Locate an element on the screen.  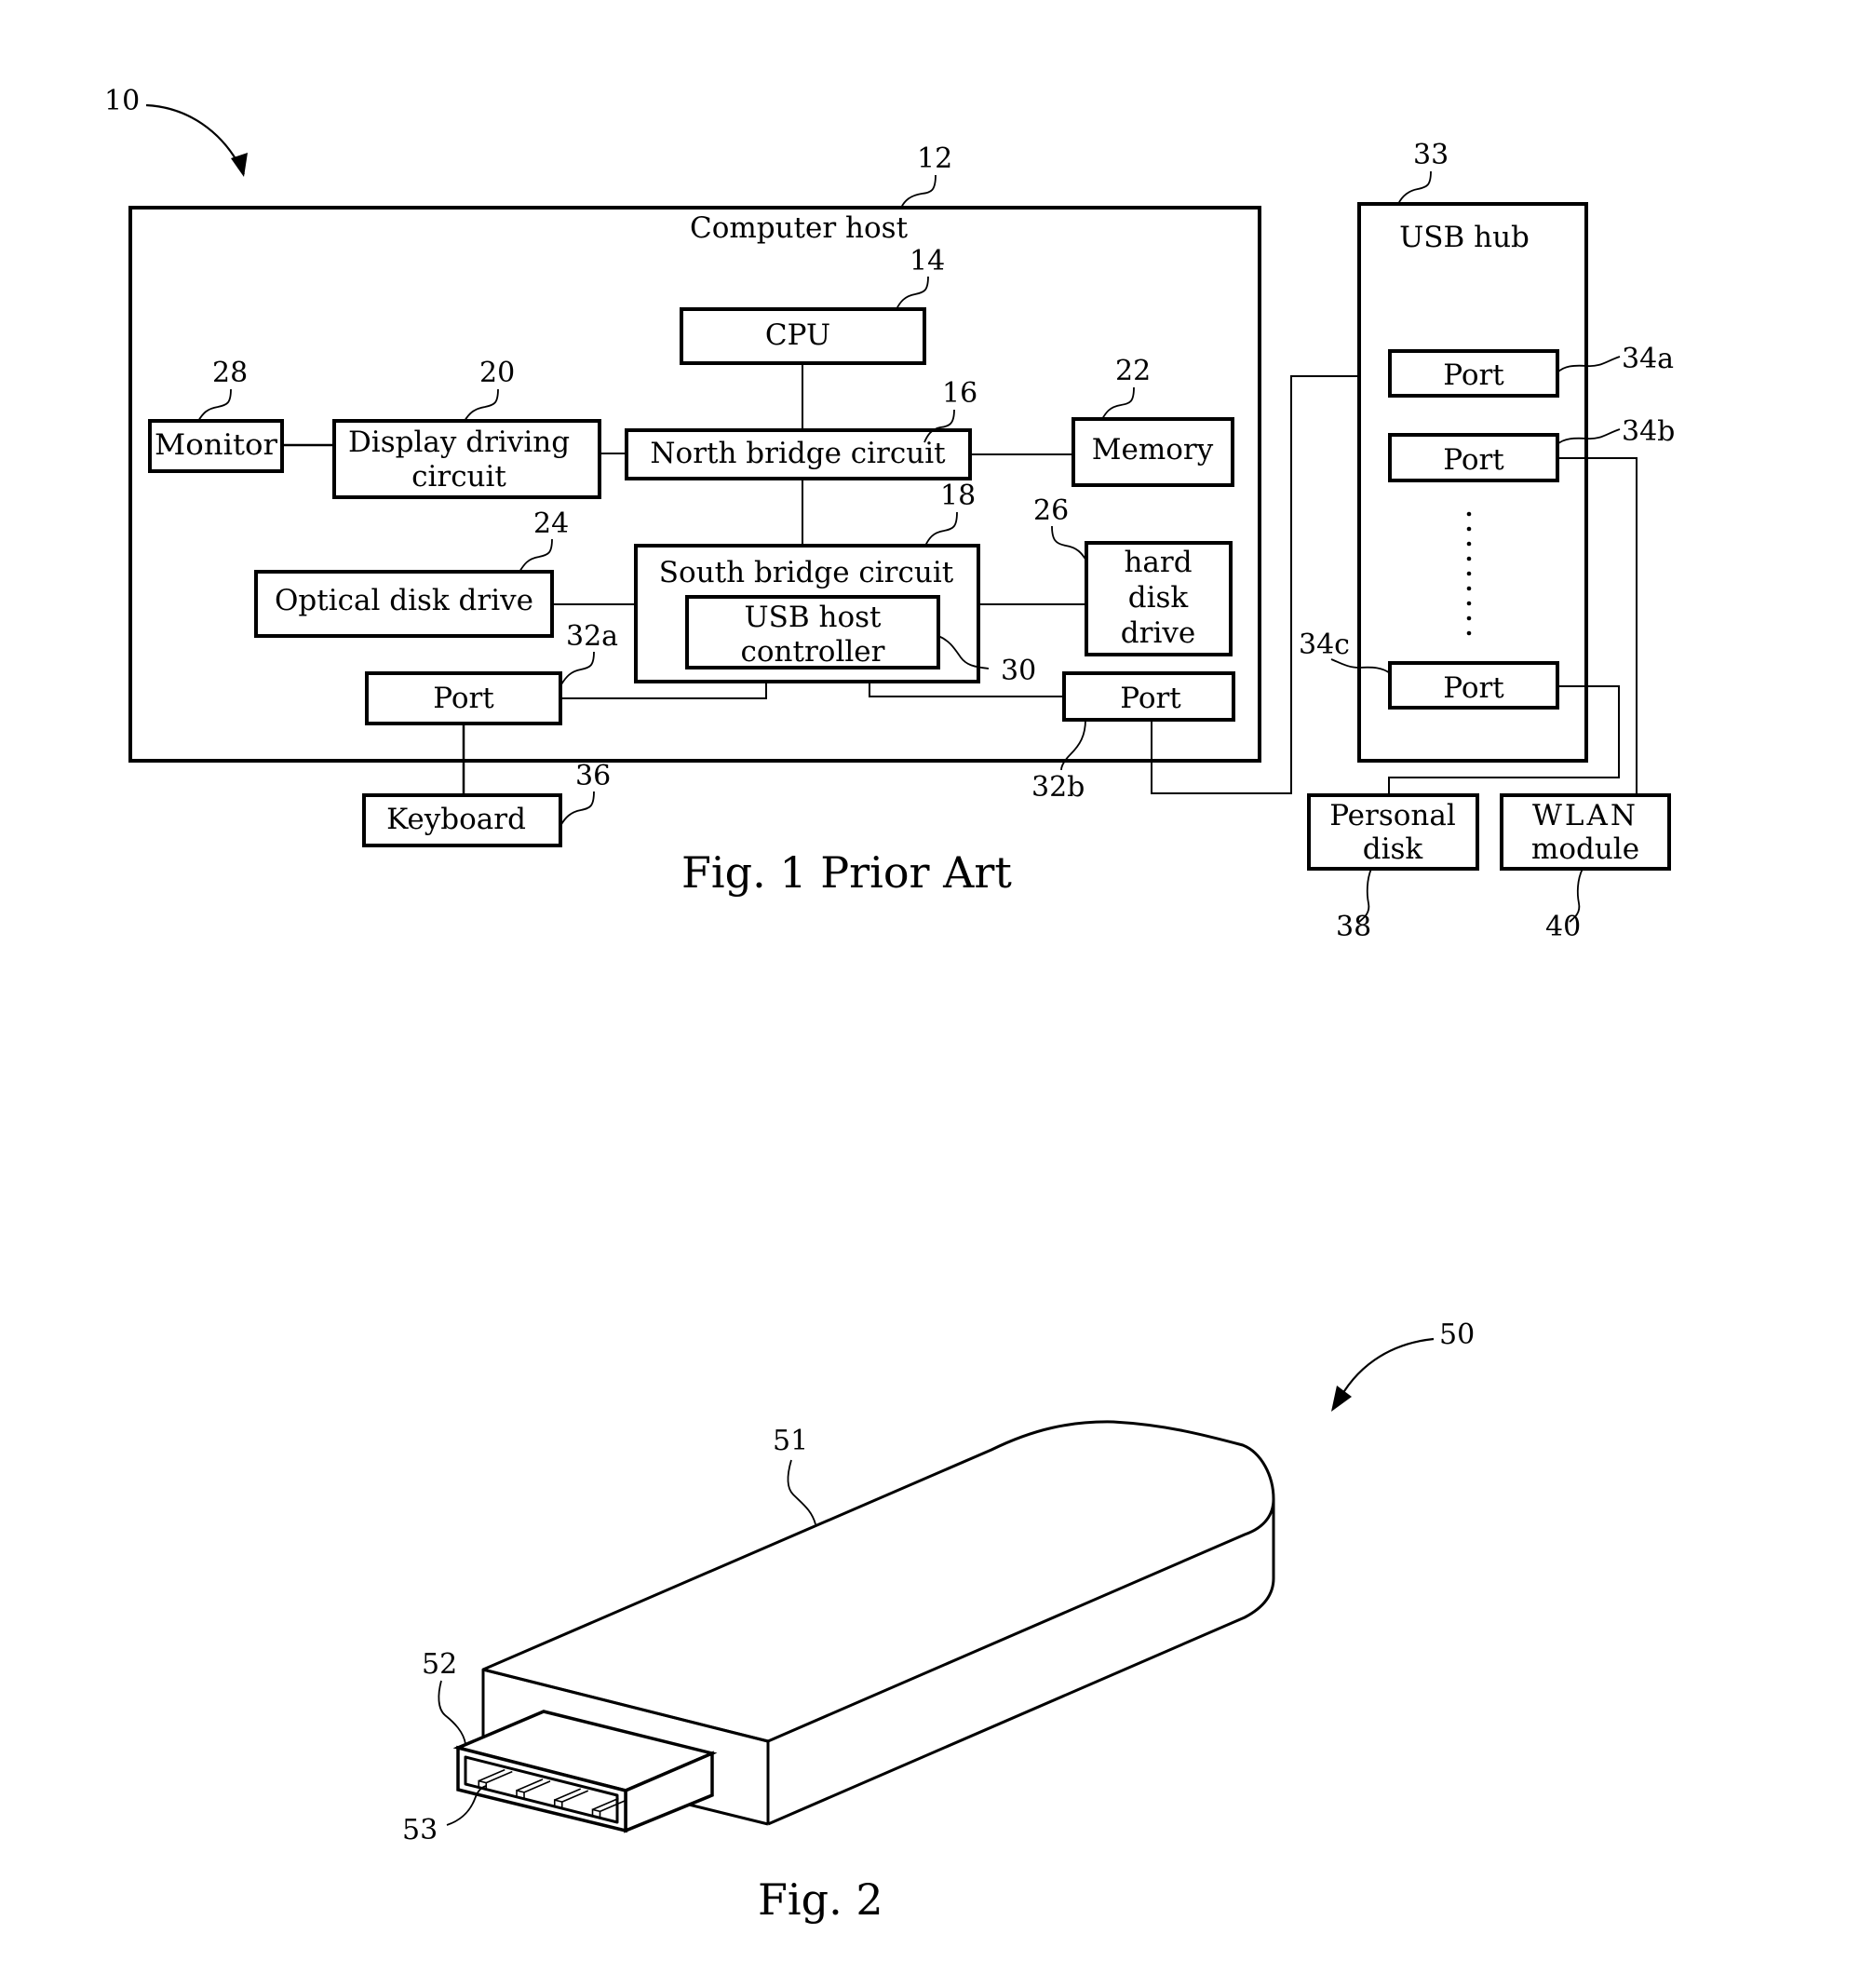
housing-side-face is located at coordinates (1021, 1662).